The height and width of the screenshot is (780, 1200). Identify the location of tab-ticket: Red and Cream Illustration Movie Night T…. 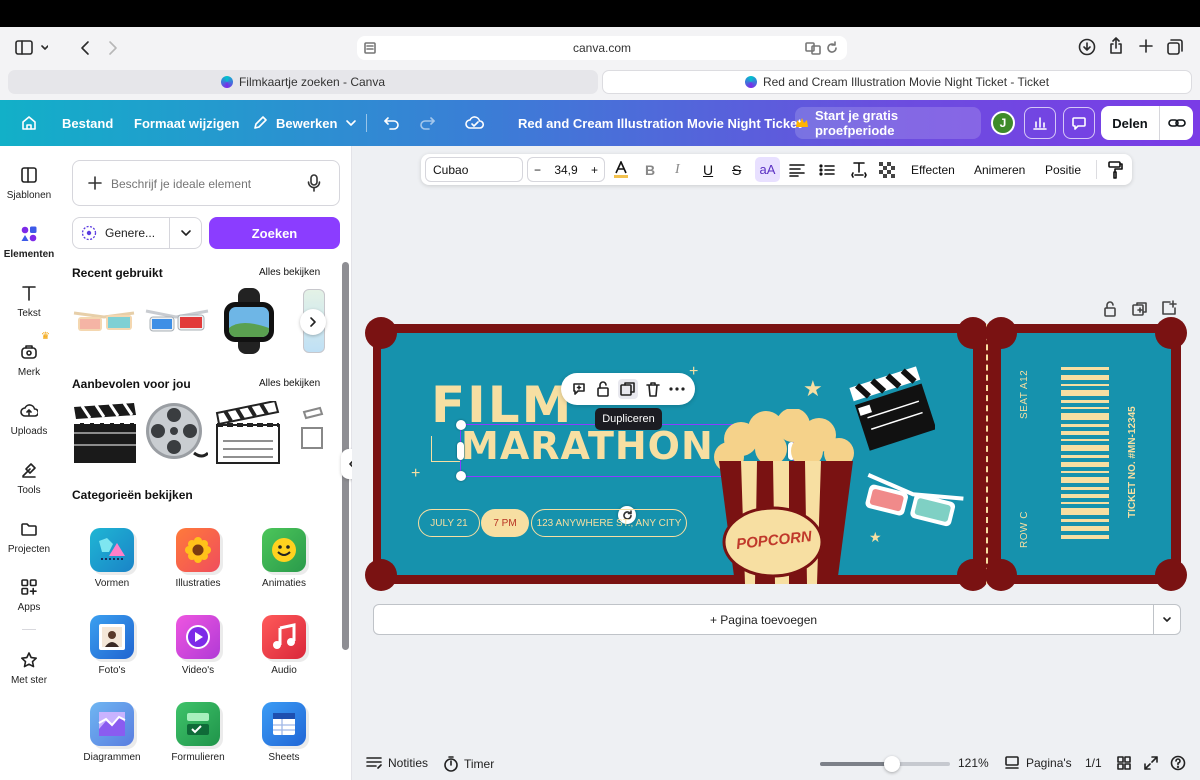
(897, 82).